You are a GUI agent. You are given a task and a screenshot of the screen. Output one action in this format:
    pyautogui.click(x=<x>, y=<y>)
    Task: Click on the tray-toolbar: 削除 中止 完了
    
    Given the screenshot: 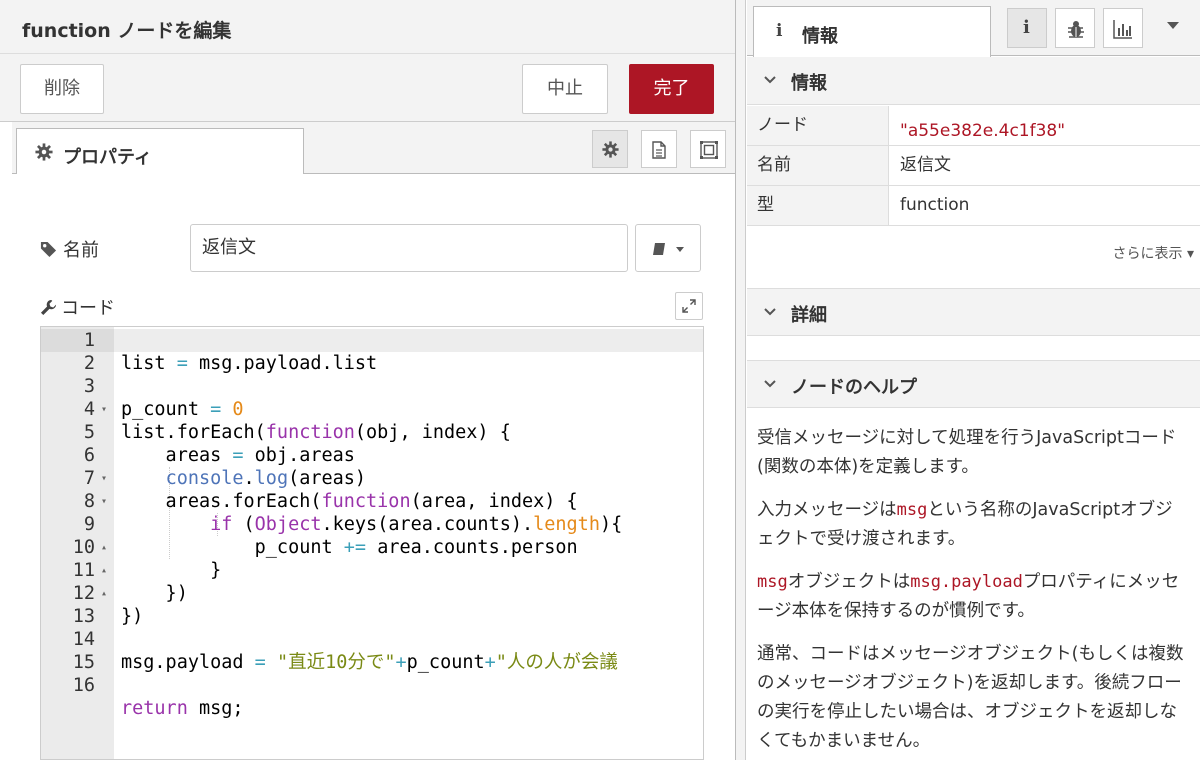 What is the action you would take?
    pyautogui.click(x=367, y=88)
    